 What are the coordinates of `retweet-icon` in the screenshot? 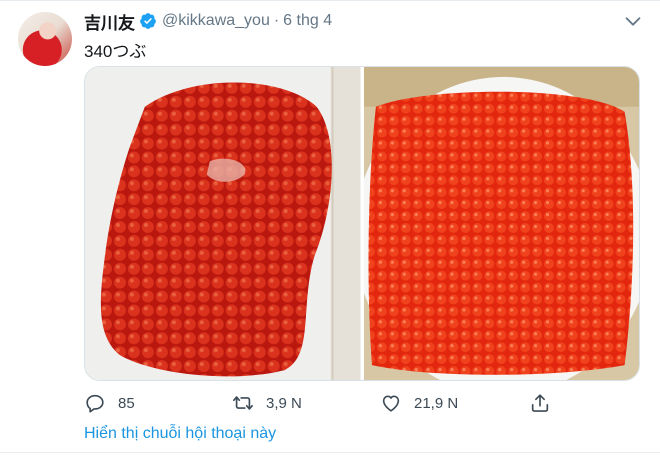 It's located at (243, 403).